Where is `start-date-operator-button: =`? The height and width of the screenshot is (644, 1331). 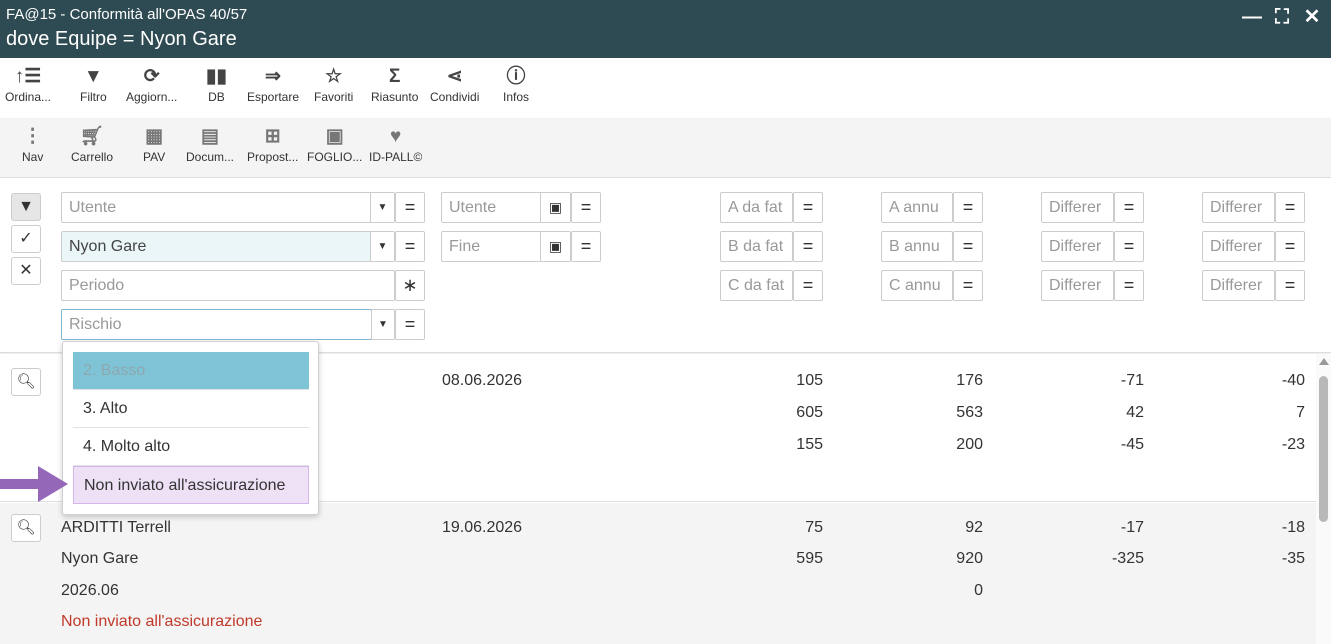
start-date-operator-button: = is located at coordinates (586, 207).